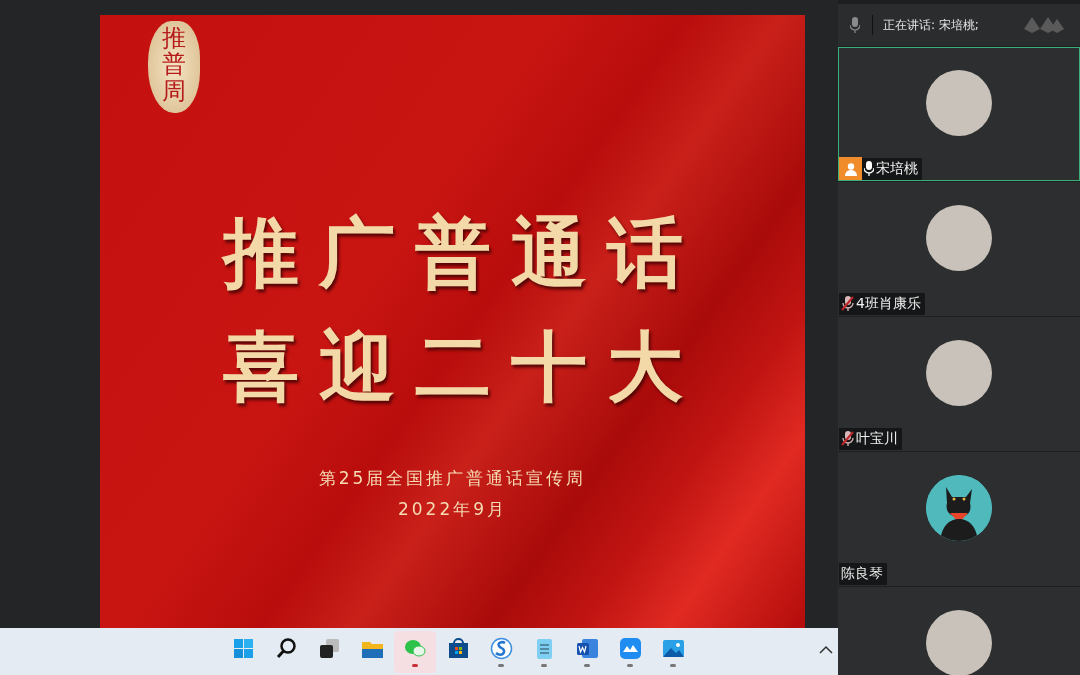 The image size is (1080, 675). Describe the element at coordinates (462, 367) in the screenshot. I see `slide-title: 喜迎二十大` at that location.